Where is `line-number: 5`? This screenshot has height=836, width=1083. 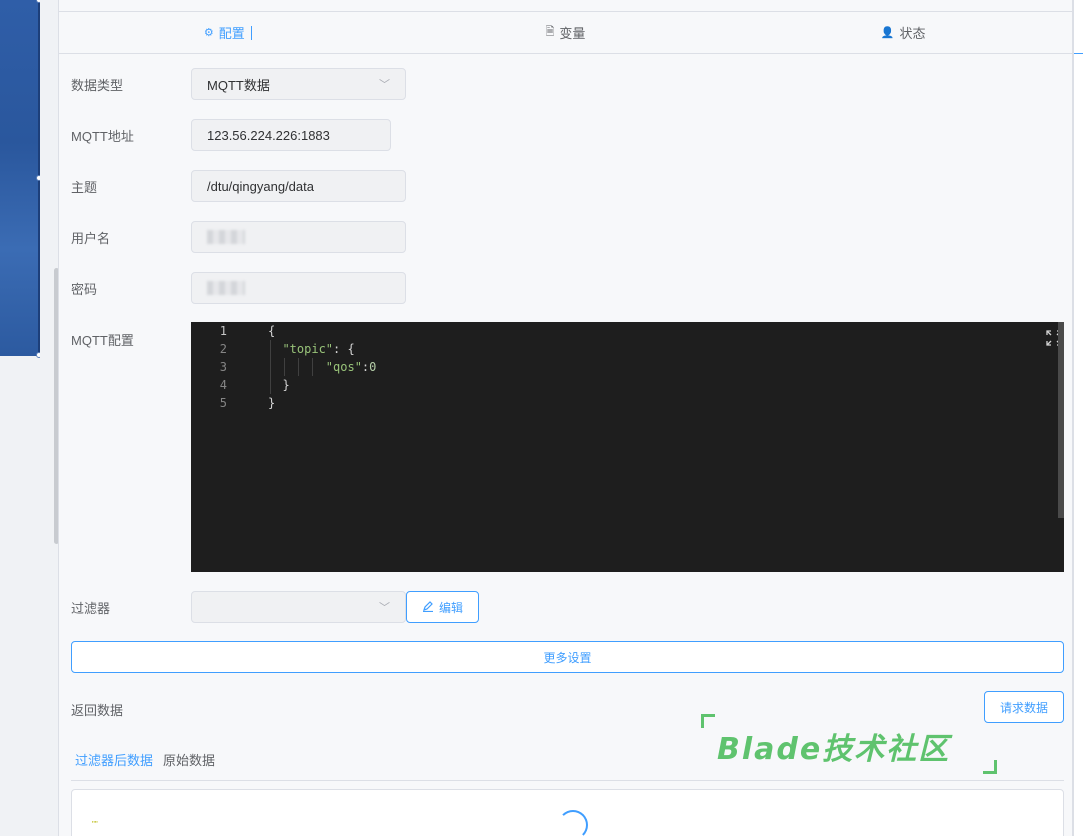
line-number: 5 is located at coordinates (223, 403).